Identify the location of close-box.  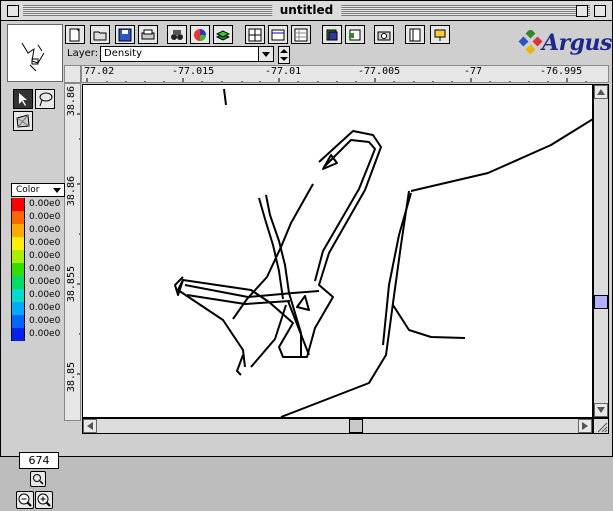
(13, 11).